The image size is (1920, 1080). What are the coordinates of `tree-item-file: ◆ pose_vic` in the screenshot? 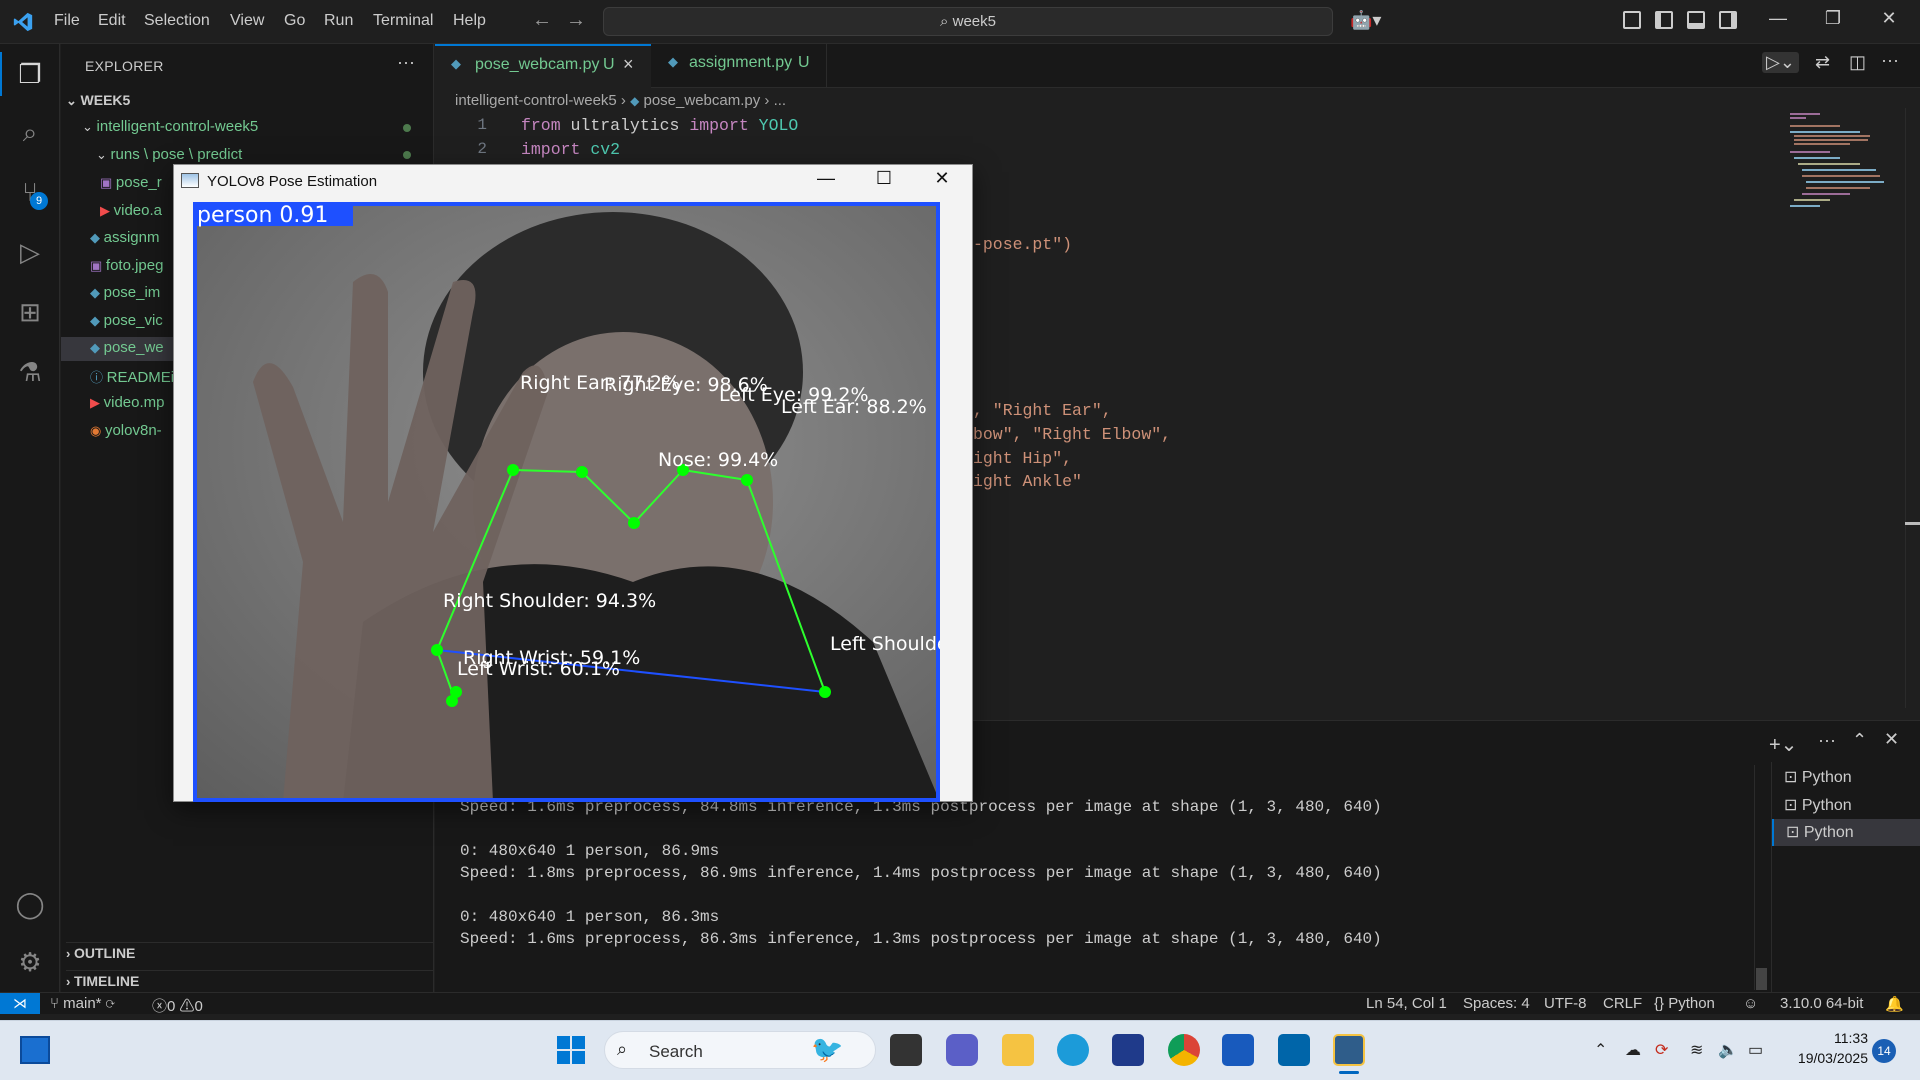 It's located at (126, 320).